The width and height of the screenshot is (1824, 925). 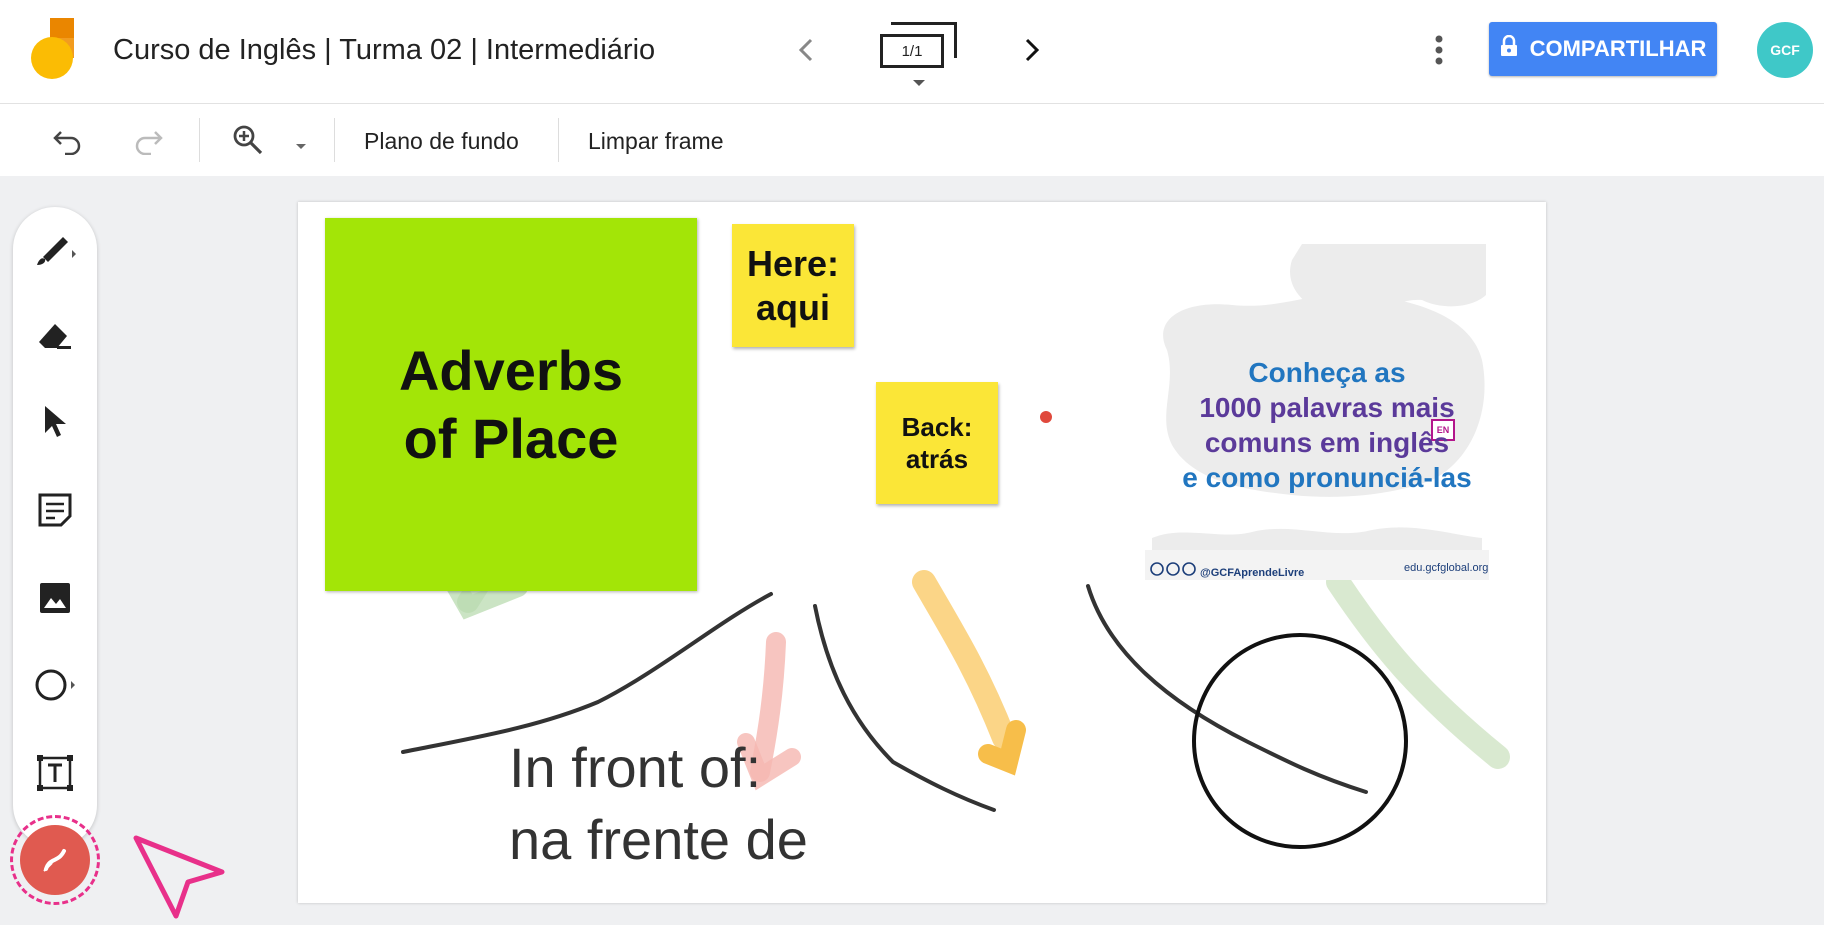 I want to click on zoom-in-icon, so click(x=248, y=140).